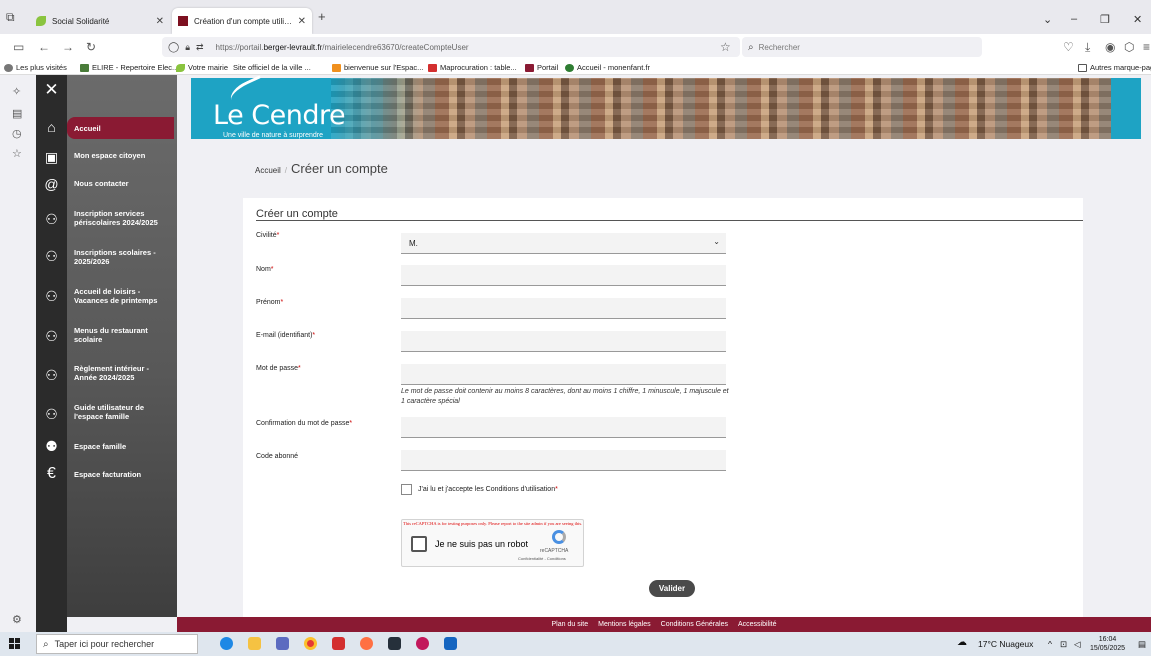  What do you see at coordinates (366, 643) in the screenshot?
I see `firefox-app-icon` at bounding box center [366, 643].